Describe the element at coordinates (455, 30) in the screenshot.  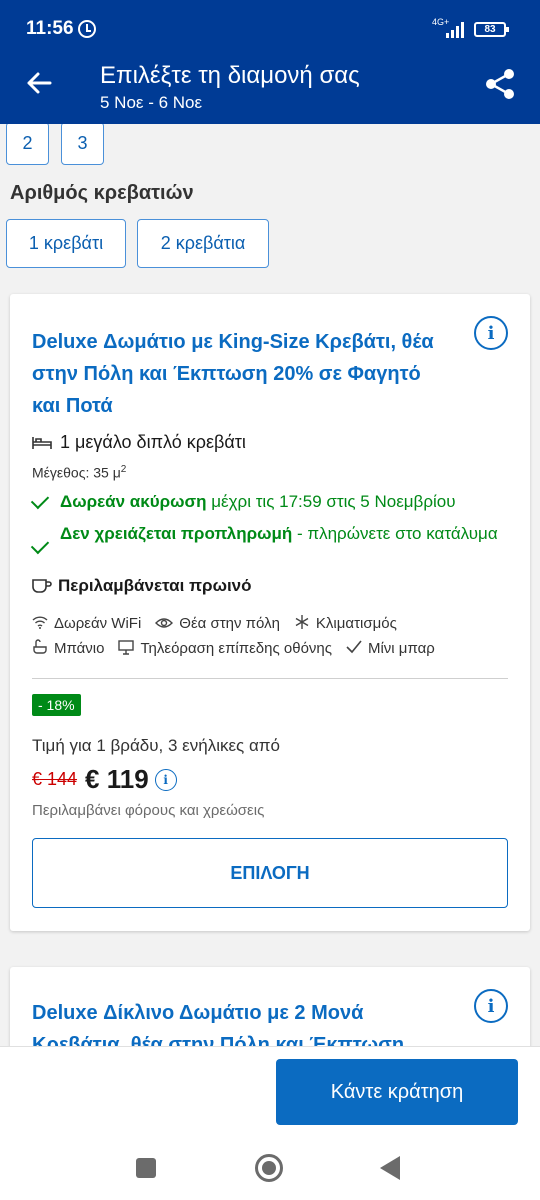
I see `signal-icon` at that location.